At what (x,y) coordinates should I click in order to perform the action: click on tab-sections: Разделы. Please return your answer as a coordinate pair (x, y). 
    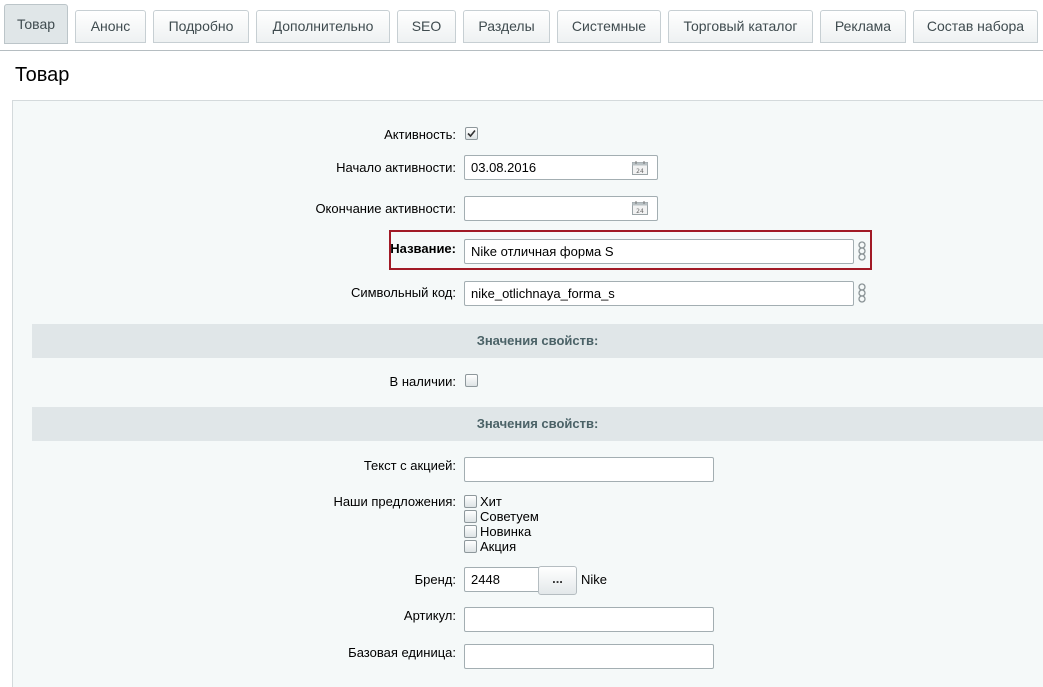
    Looking at the image, I should click on (506, 26).